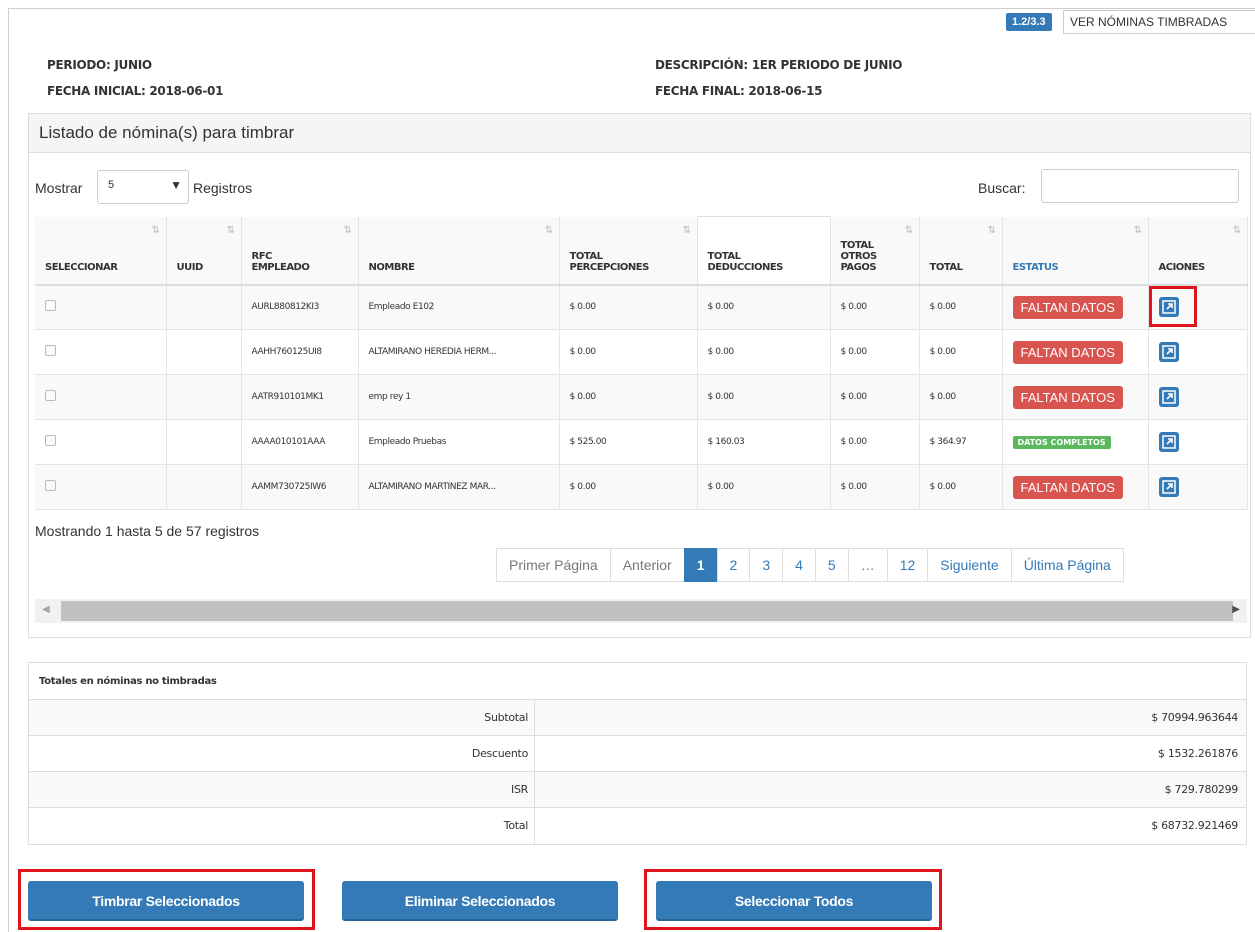 The height and width of the screenshot is (932, 1255). Describe the element at coordinates (135, 91) in the screenshot. I see `start-date-label: FECHA INICIAL: 2018-06-01` at that location.